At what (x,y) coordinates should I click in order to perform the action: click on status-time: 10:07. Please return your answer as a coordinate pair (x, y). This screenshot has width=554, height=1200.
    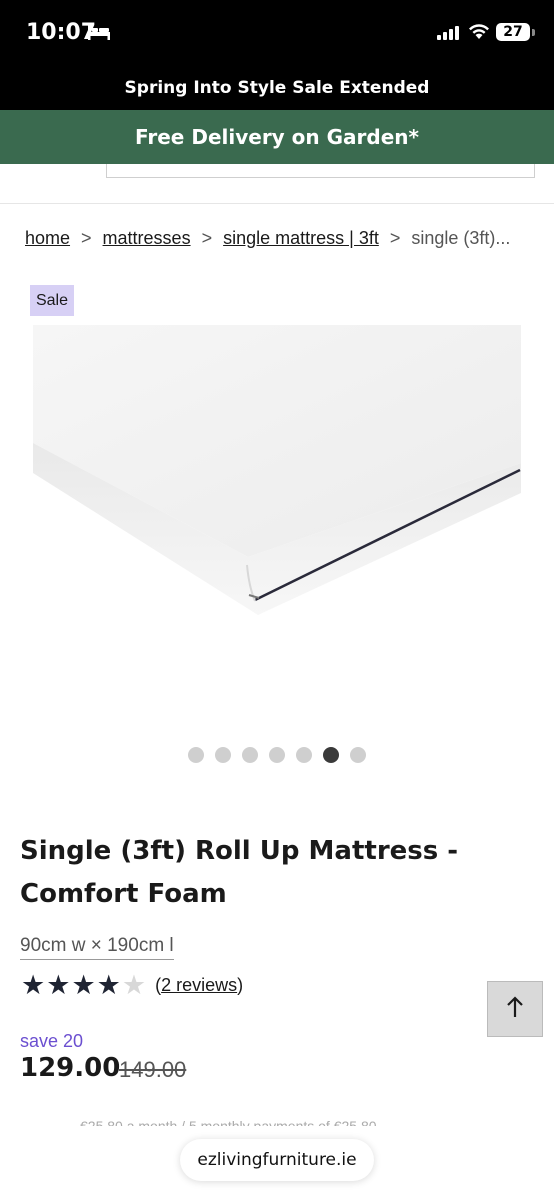
    Looking at the image, I should click on (61, 32).